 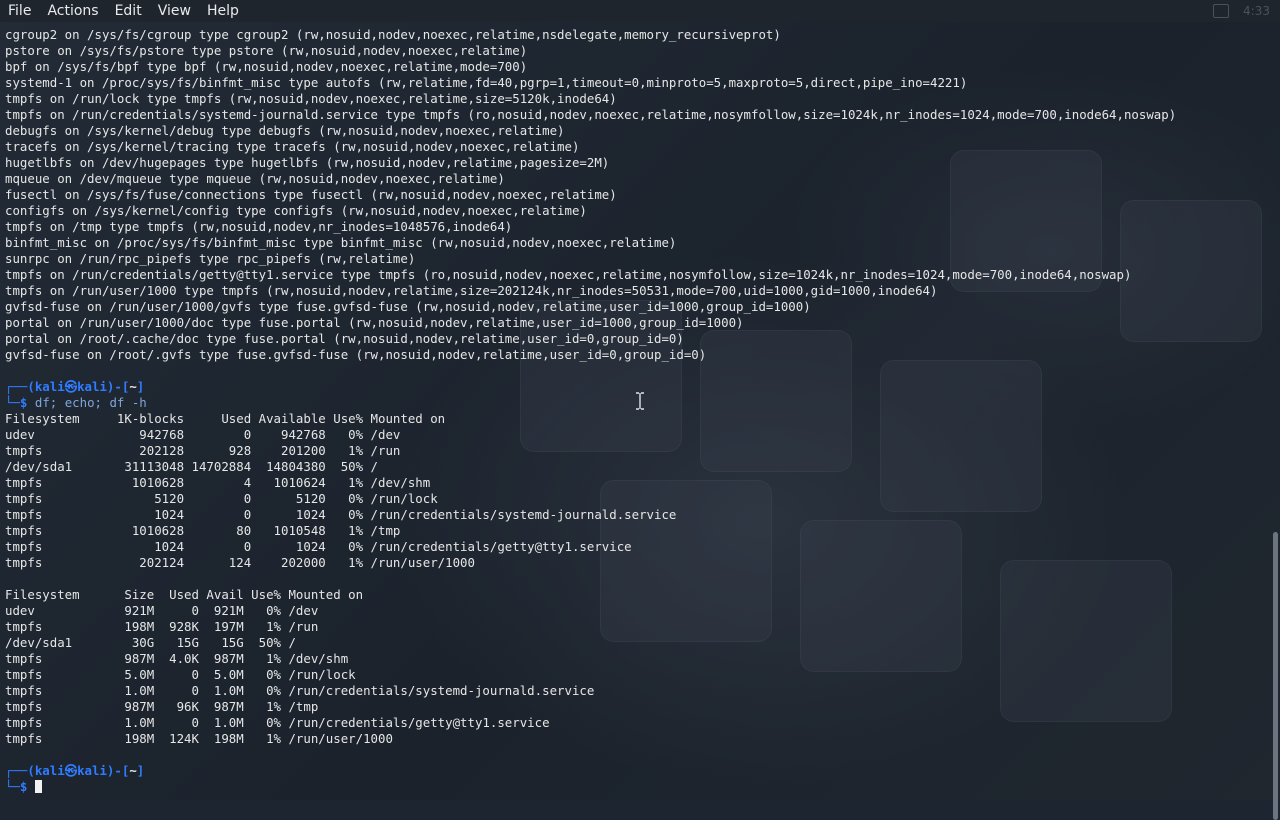 What do you see at coordinates (150, 642) in the screenshot?
I see `df-h-output-line: /dev/sda1 30G 15G 15G 50% /` at bounding box center [150, 642].